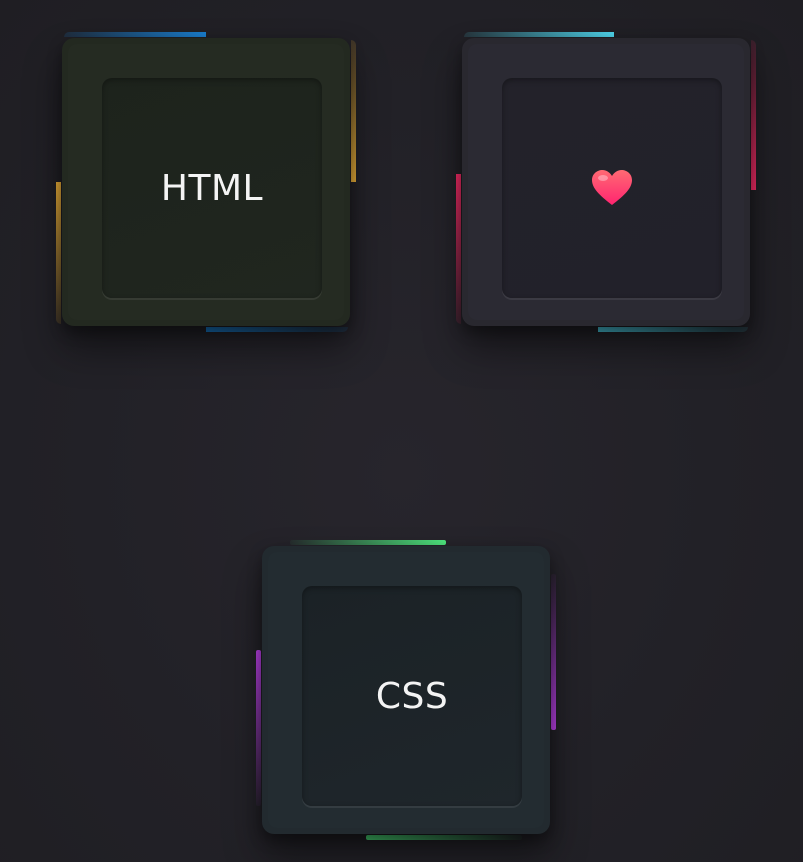  I want to click on css-card: CSS, so click(406, 690).